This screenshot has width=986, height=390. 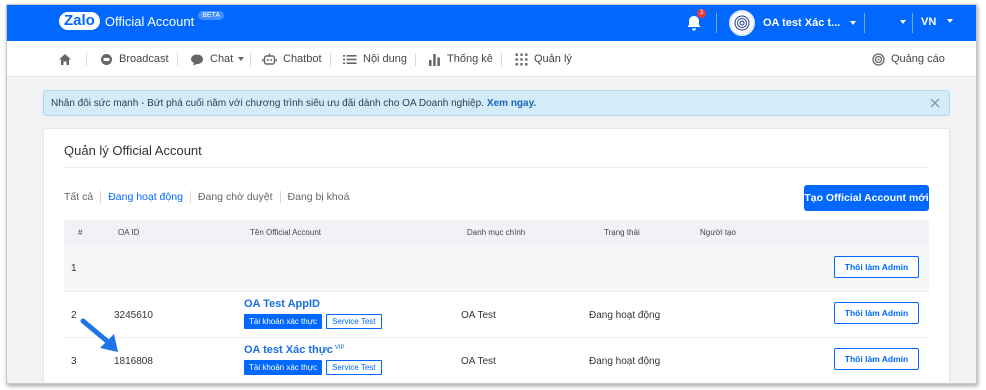 What do you see at coordinates (866, 198) in the screenshot?
I see `create-oa-button: Tạo Official Account mới` at bounding box center [866, 198].